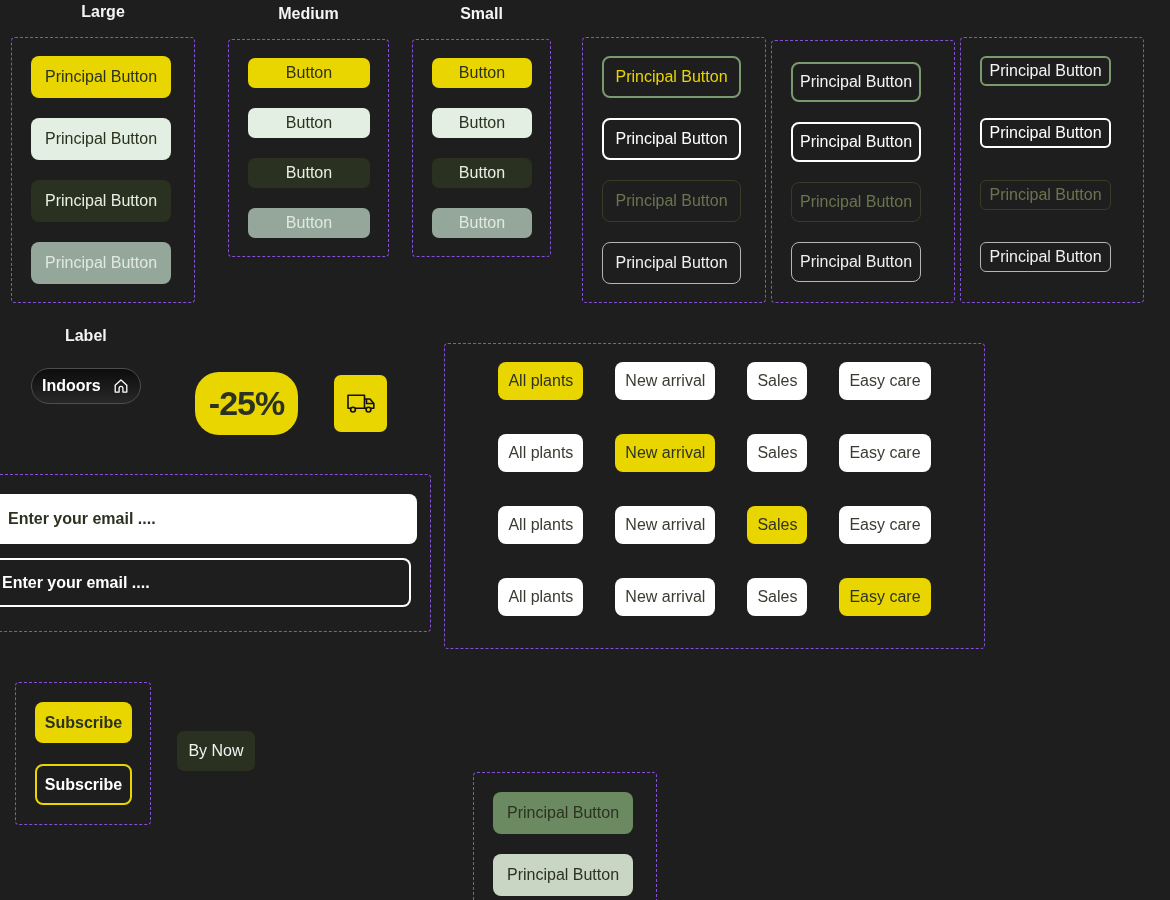 Image resolution: width=1170 pixels, height=900 pixels. What do you see at coordinates (216, 751) in the screenshot?
I see `buy-button: By Now` at bounding box center [216, 751].